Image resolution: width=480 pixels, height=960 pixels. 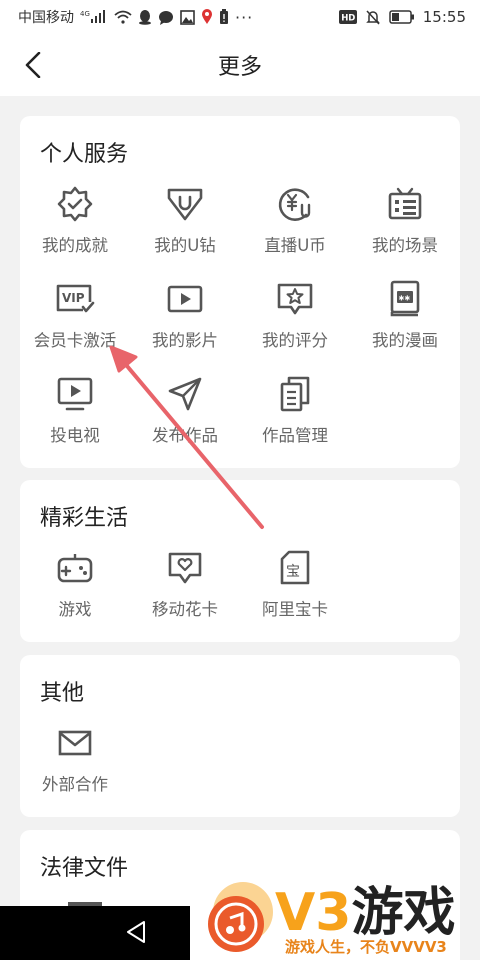 What do you see at coordinates (373, 17) in the screenshot?
I see `mute-bell-icon` at bounding box center [373, 17].